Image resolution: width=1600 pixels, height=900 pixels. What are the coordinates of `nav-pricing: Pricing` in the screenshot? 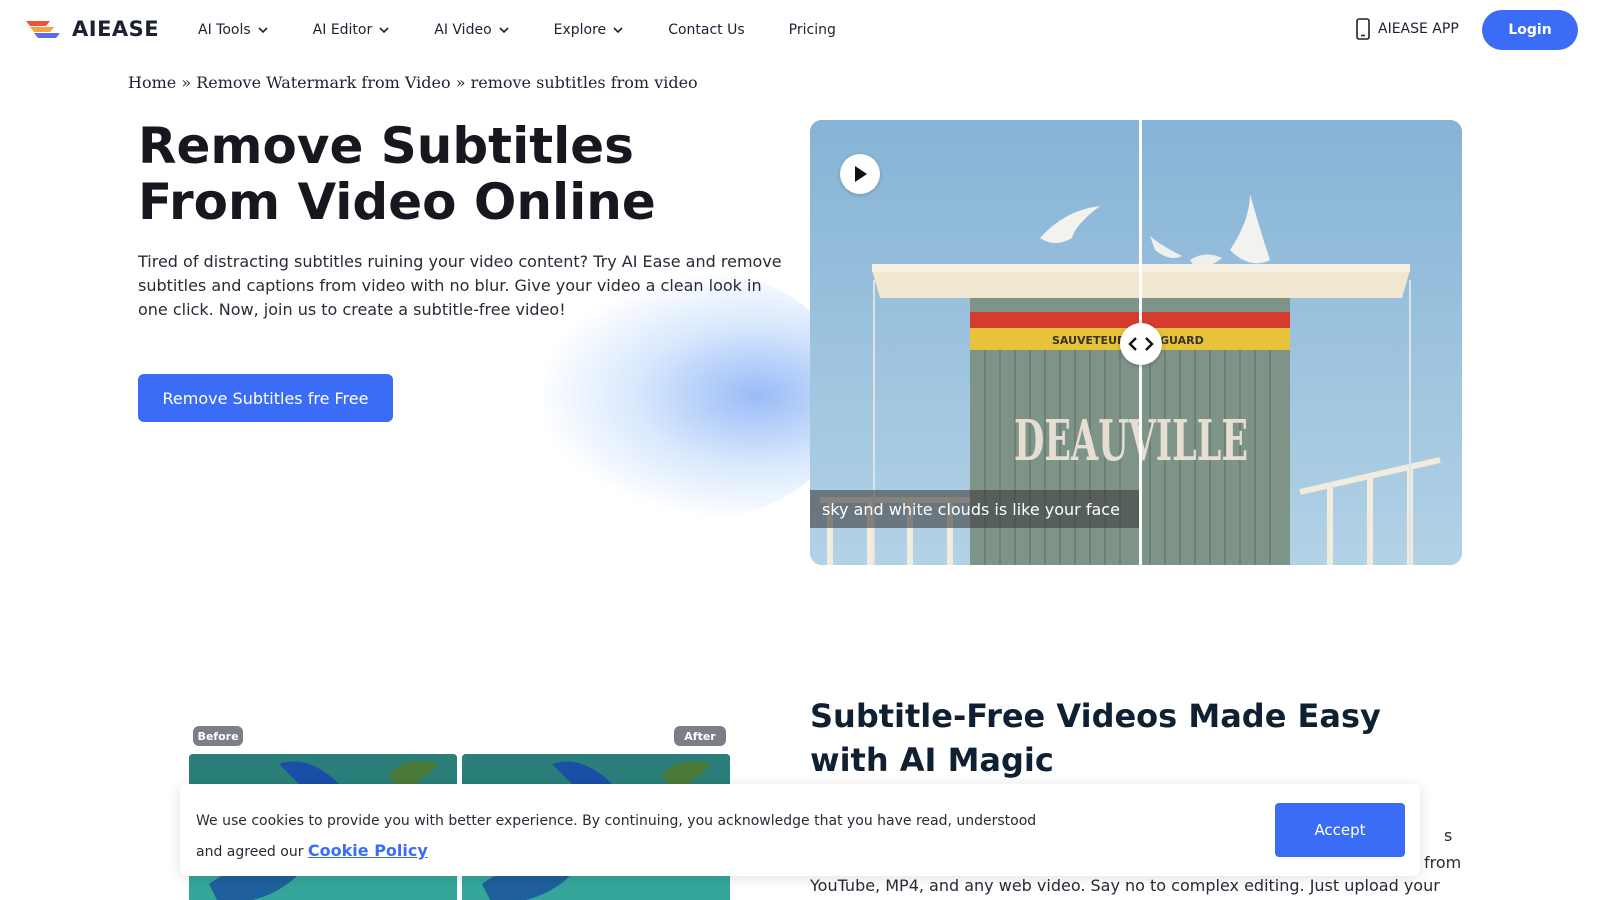 It's located at (812, 30).